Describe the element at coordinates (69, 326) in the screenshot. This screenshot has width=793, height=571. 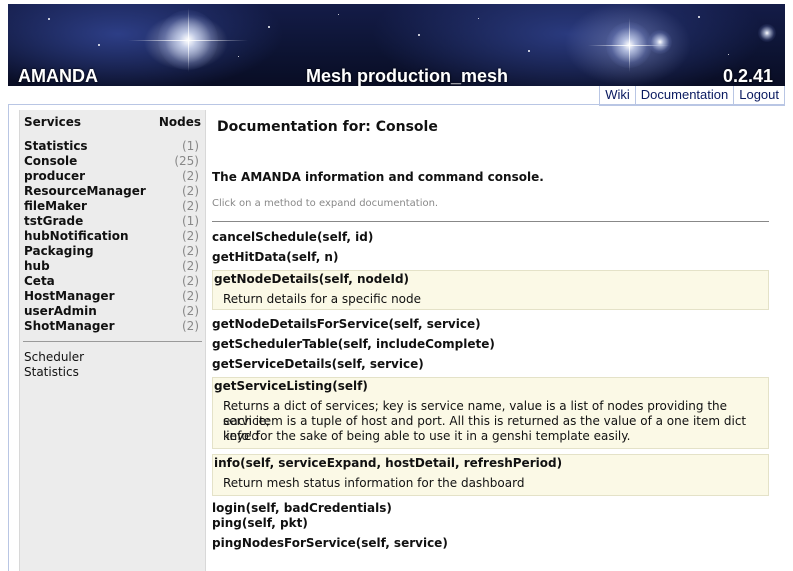
I see `service-name: ShotManager` at that location.